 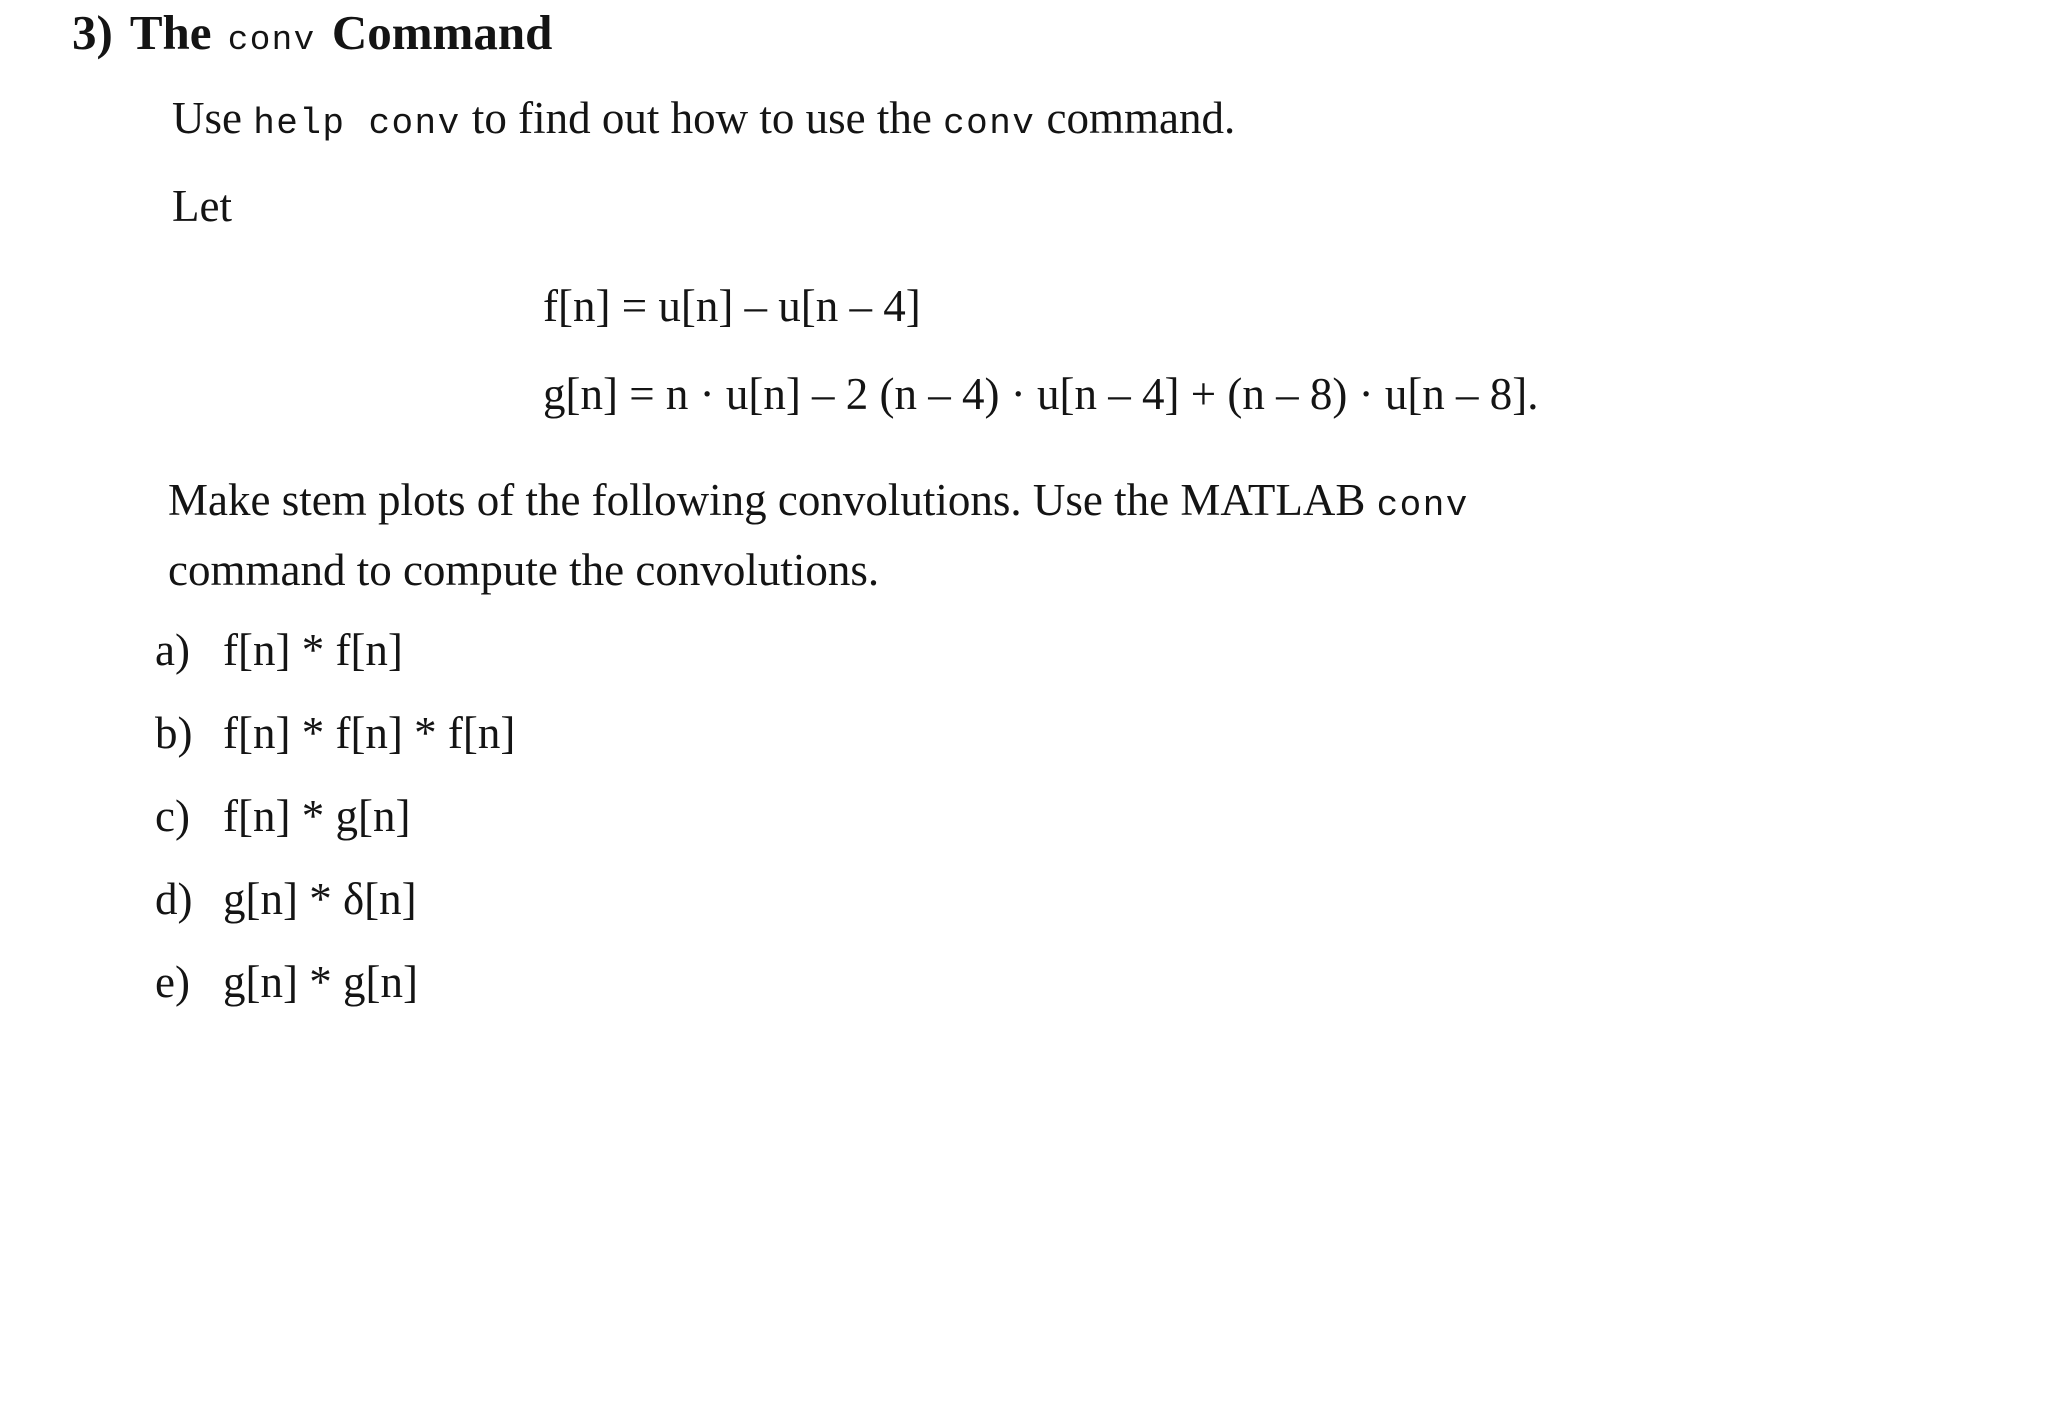 I want to click on list-item-label: a), so click(x=172, y=650).